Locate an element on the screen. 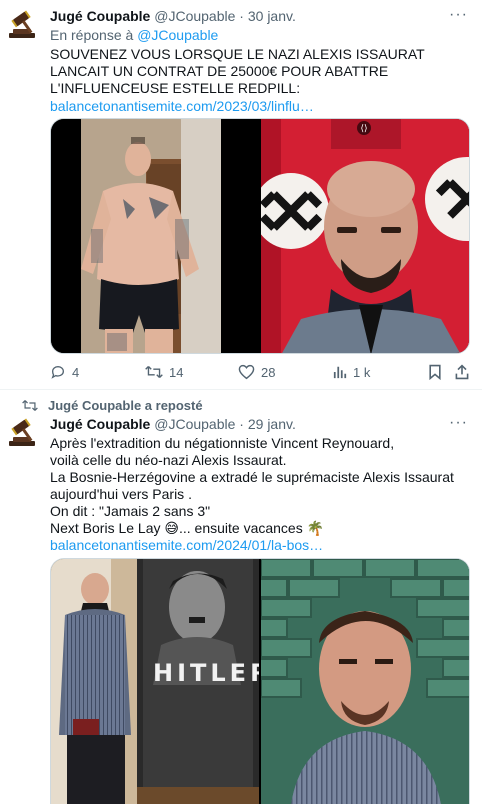 This screenshot has height=804, width=482. reply-context: En réponse à @JCoupable is located at coordinates (134, 35).